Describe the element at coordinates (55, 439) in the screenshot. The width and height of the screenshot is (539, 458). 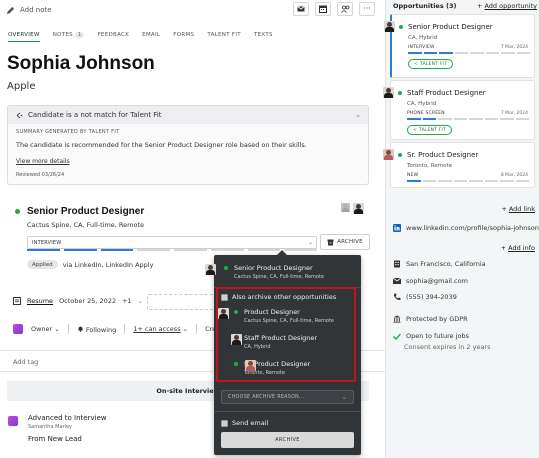
I see `activity-from: From New Lead` at that location.